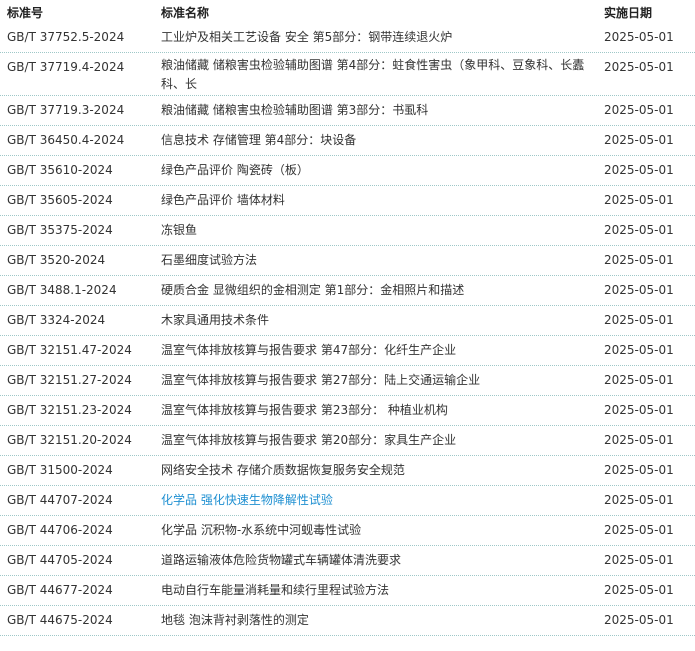  I want to click on standard-name-link: 温室气体排放核算与报告要求 第23部分： 种植业机构, so click(373, 410).